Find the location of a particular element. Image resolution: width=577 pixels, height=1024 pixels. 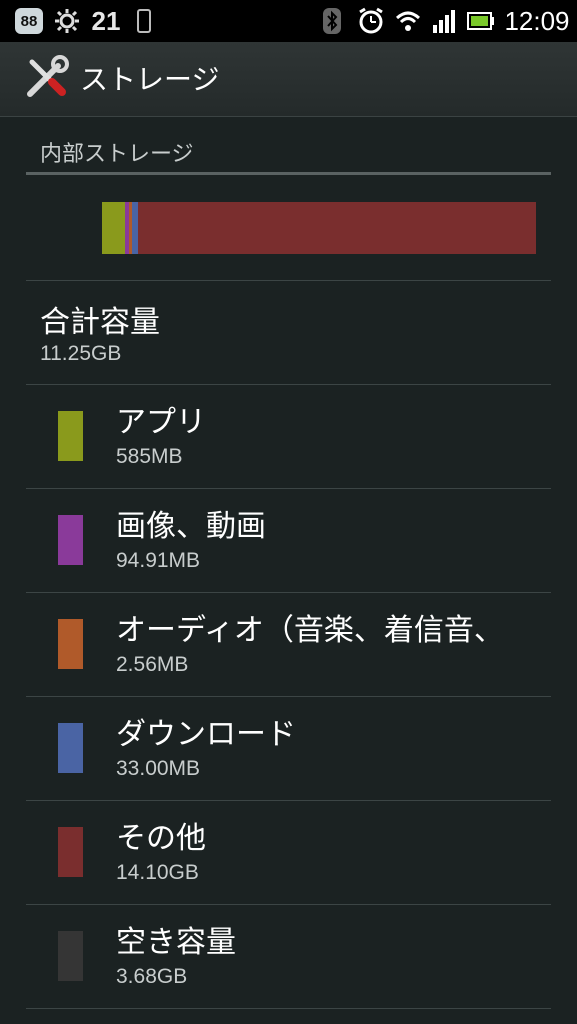

clock: 12:09 is located at coordinates (537, 21).